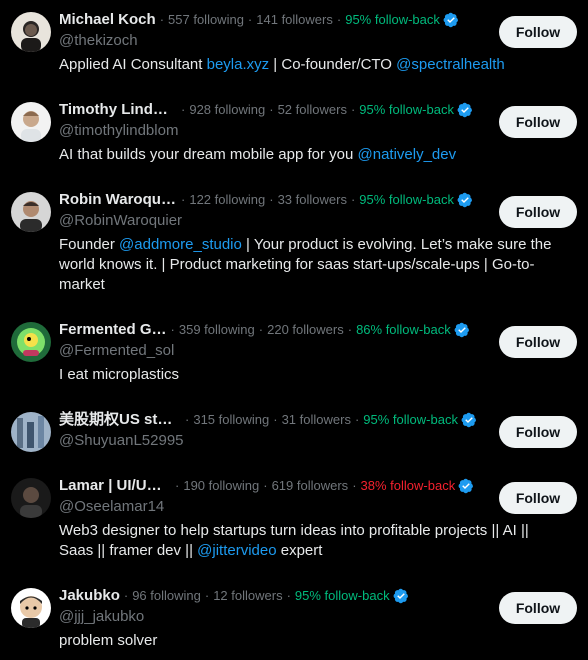 Image resolution: width=588 pixels, height=660 pixels. What do you see at coordinates (407, 154) in the screenshot?
I see `bio-link: @natively_dev` at bounding box center [407, 154].